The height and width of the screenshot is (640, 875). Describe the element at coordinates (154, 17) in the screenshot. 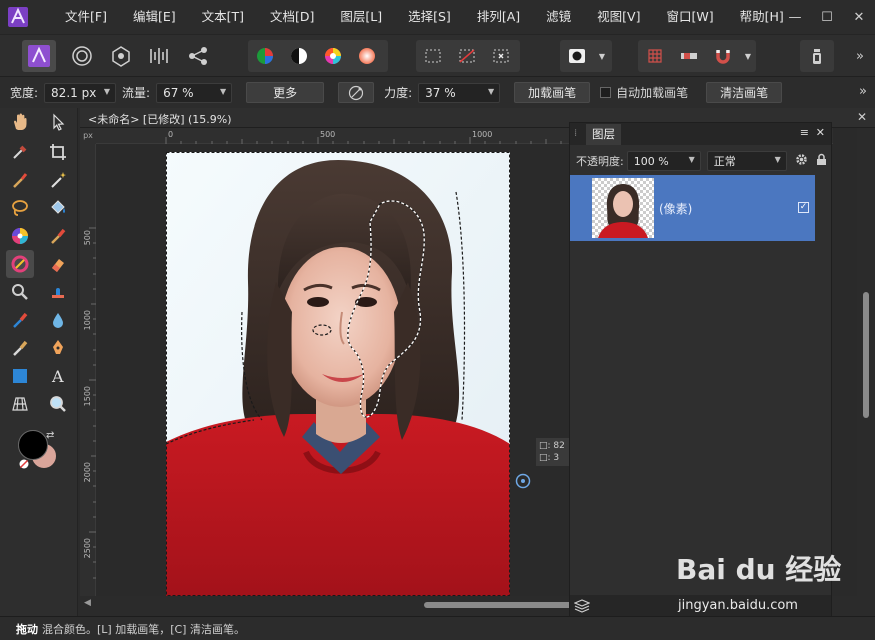

I see `menu-edit: 编辑[E]` at that location.